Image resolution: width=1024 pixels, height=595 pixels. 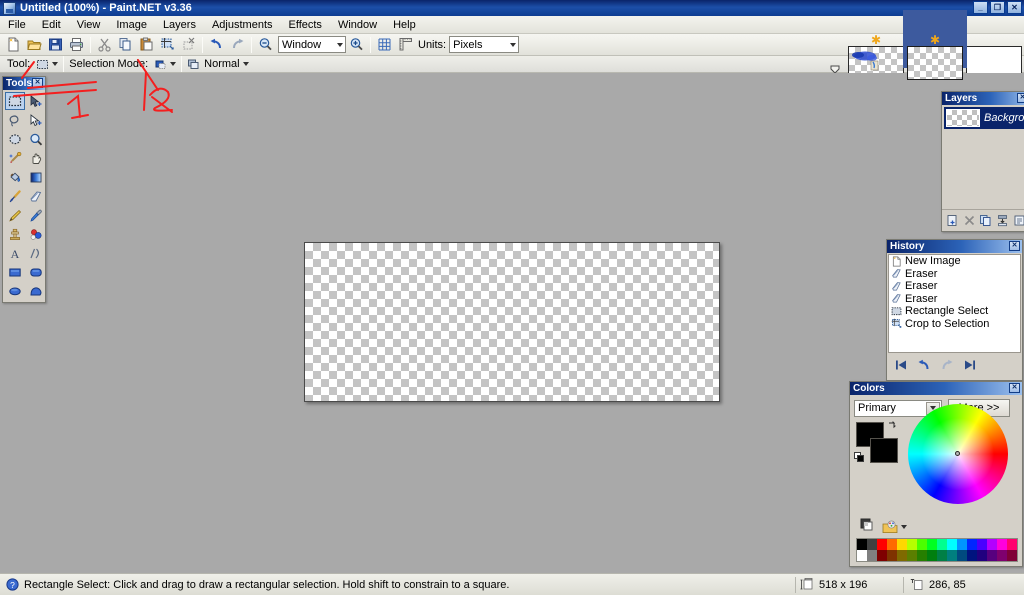 I want to click on clone-stamp-tool, so click(x=15, y=234).